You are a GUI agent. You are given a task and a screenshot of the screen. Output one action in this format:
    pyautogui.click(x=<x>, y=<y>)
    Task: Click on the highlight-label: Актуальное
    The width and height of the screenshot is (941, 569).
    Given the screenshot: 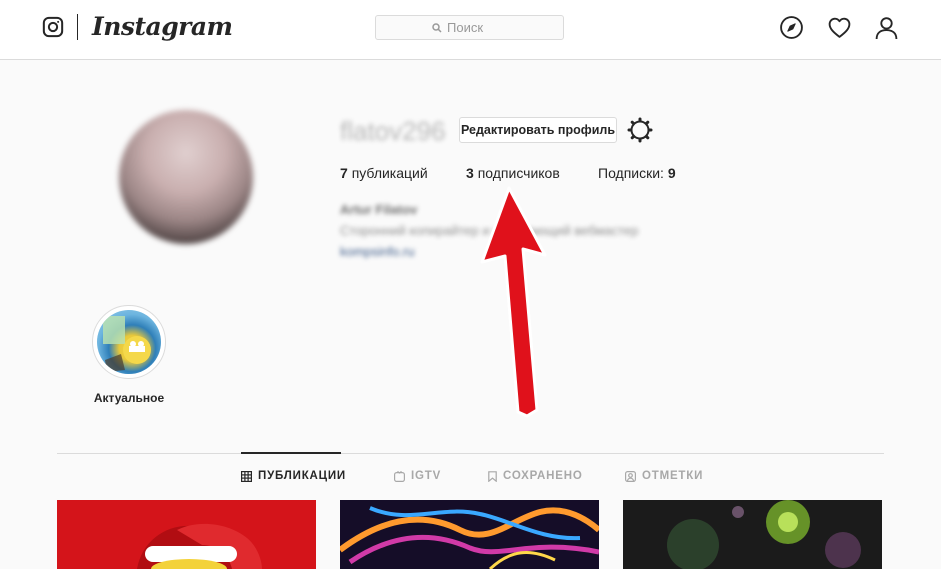 What is the action you would take?
    pyautogui.click(x=129, y=398)
    